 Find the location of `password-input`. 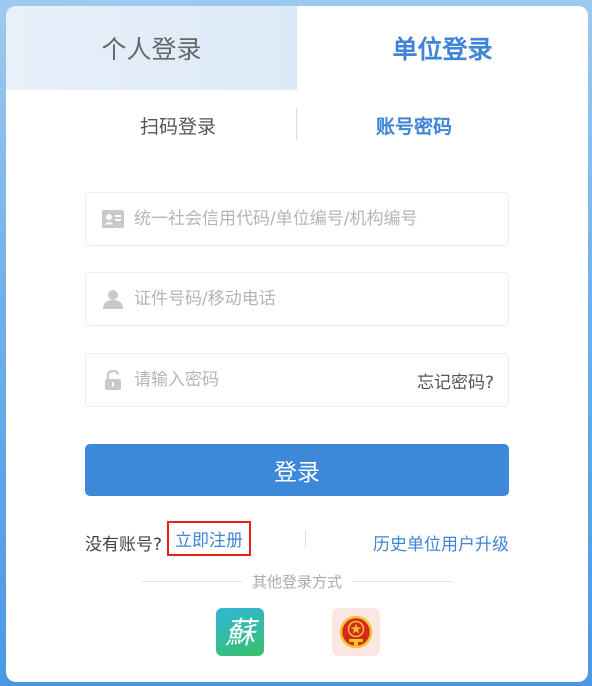

password-input is located at coordinates (275, 380).